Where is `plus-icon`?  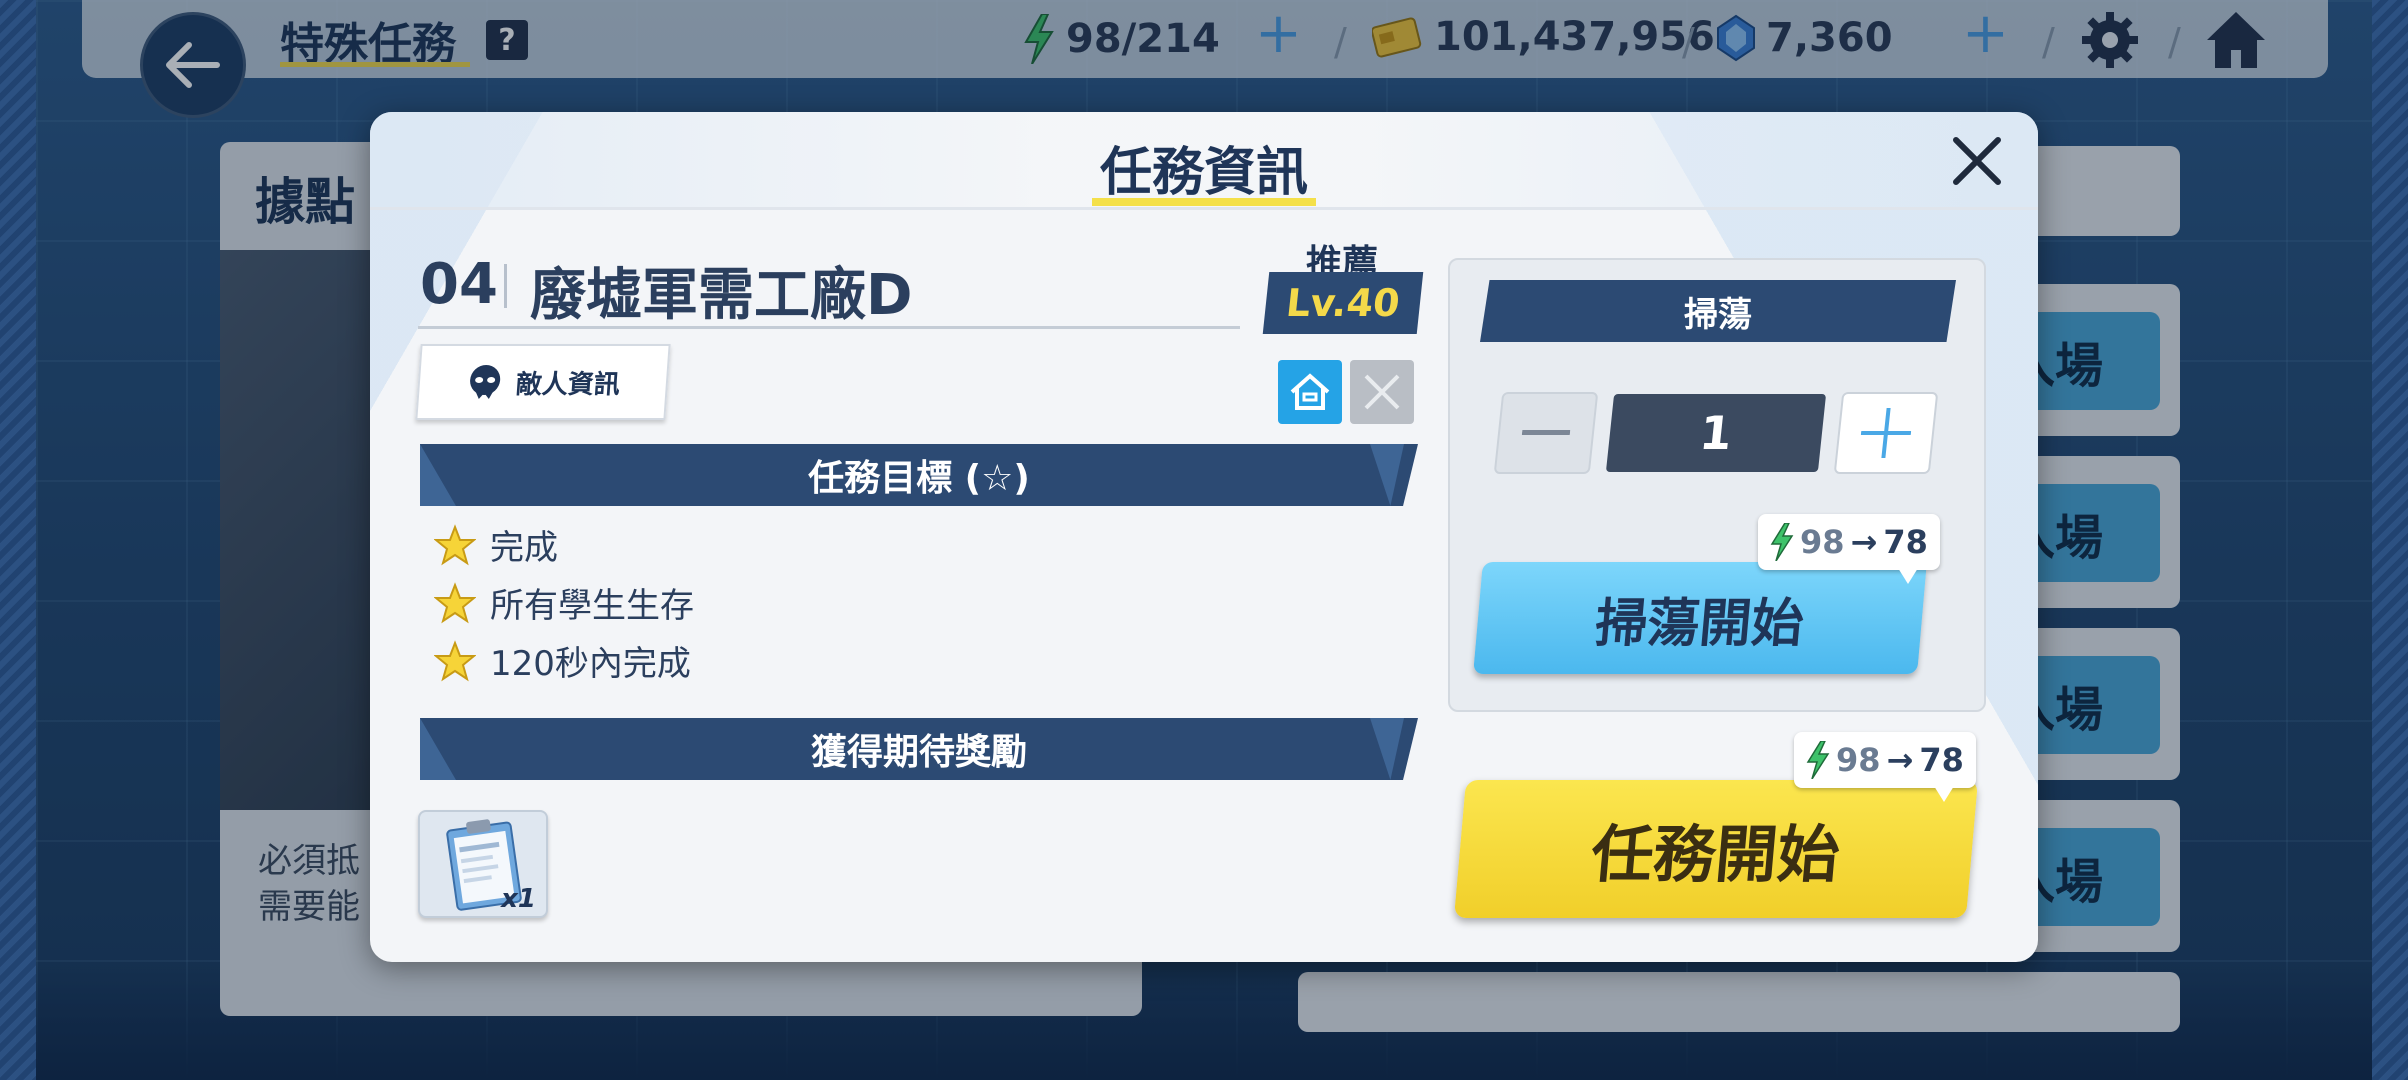 plus-icon is located at coordinates (1886, 433).